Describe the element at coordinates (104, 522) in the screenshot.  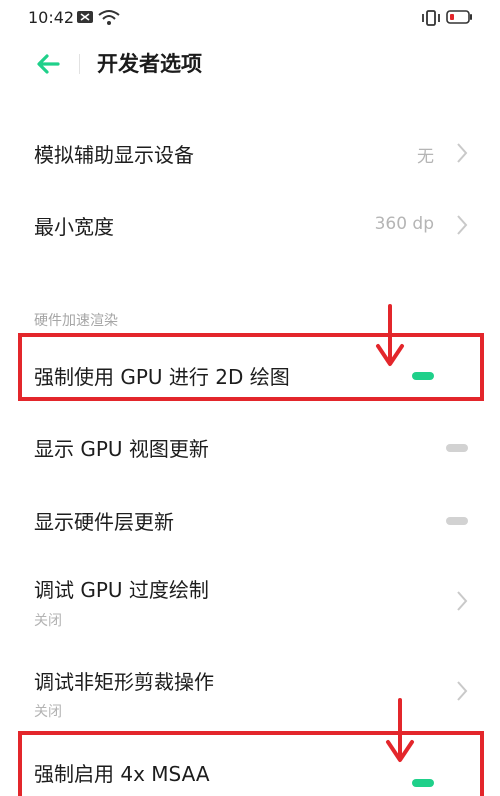
I see `setting-label: 显示硬件层更新` at that location.